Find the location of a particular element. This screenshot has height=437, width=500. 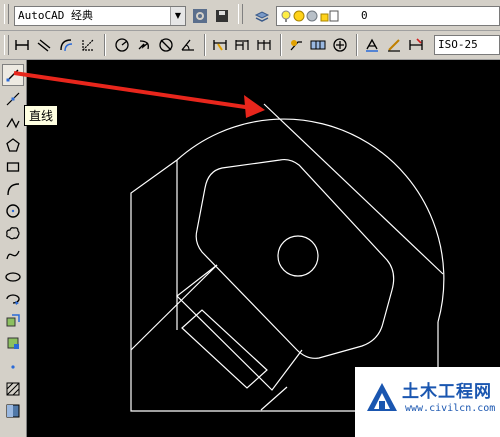

quick-leader-icon is located at coordinates (296, 45).